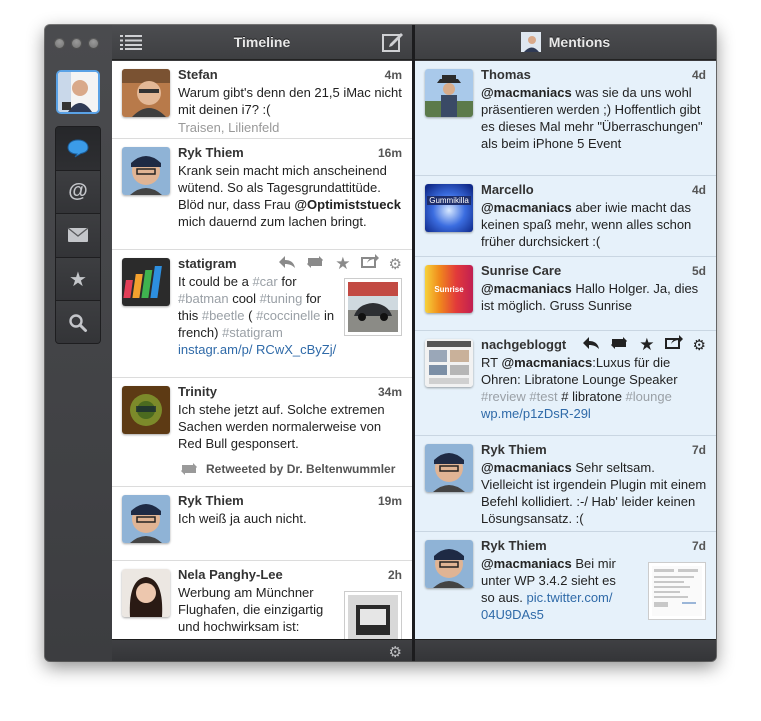 This screenshot has height=721, width=761. What do you see at coordinates (347, 204) in the screenshot?
I see `mention-link: @Optimiststueck` at bounding box center [347, 204].